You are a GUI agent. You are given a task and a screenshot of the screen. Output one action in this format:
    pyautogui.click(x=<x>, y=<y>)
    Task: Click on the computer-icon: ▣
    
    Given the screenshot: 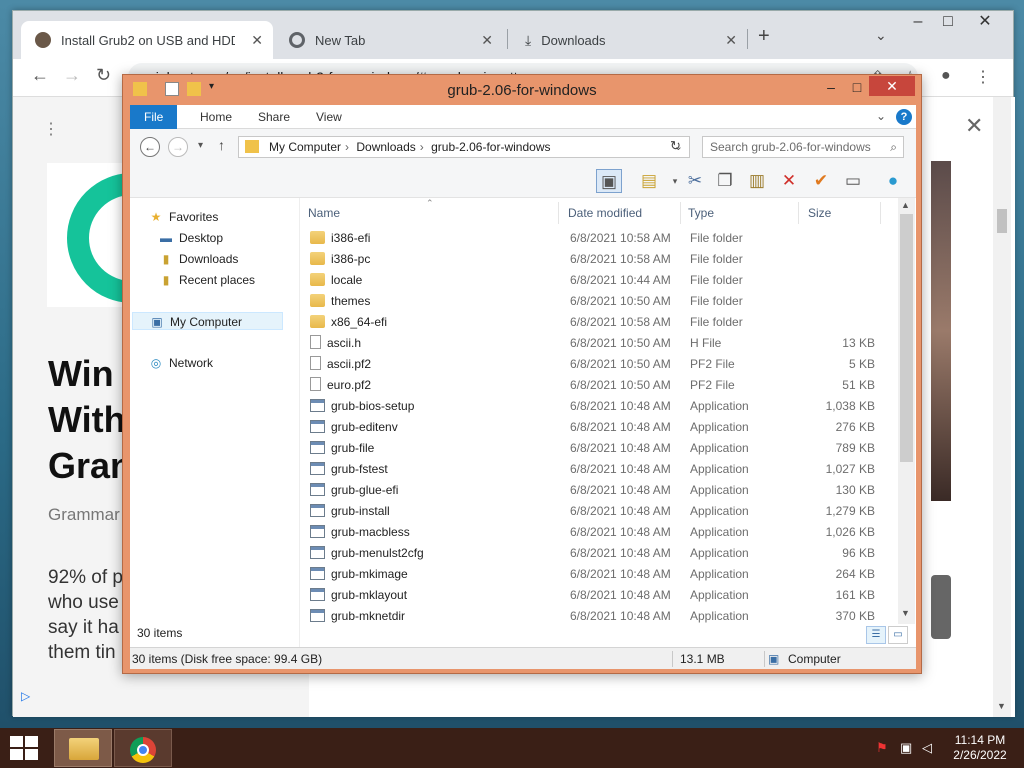 What is the action you would take?
    pyautogui.click(x=157, y=322)
    